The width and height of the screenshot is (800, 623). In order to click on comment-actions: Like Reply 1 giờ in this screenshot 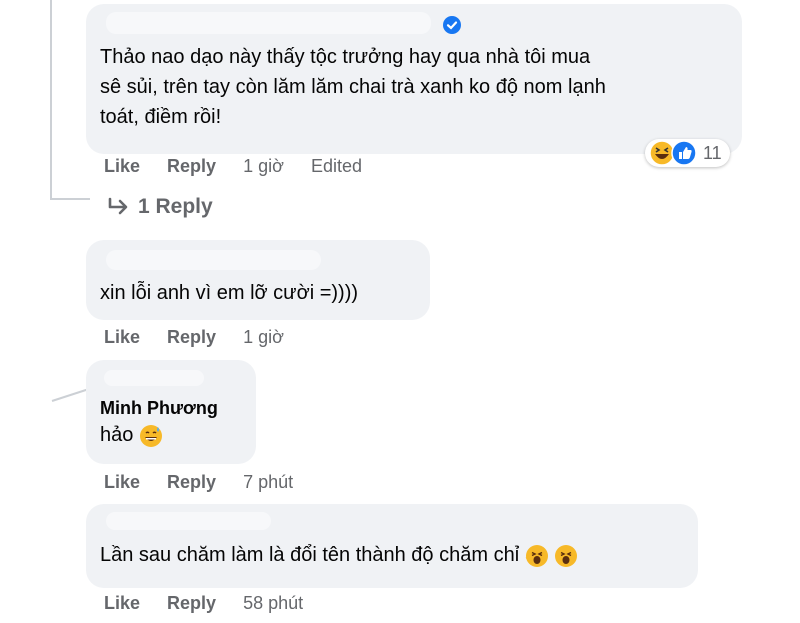, I will do `click(205, 337)`.